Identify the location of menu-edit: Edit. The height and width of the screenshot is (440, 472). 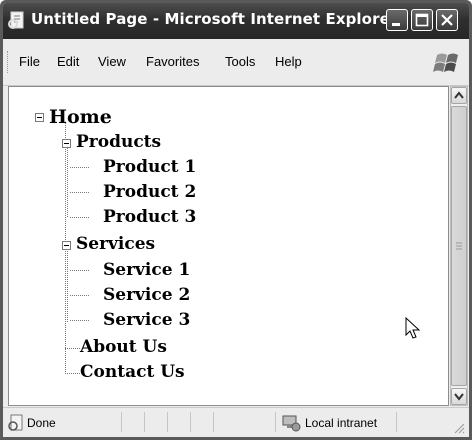
(68, 61).